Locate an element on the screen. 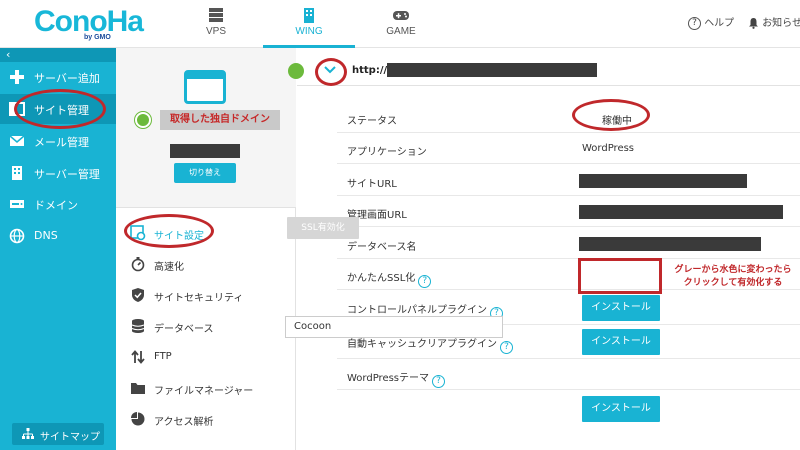 The height and width of the screenshot is (450, 800). bell-icon is located at coordinates (753, 23).